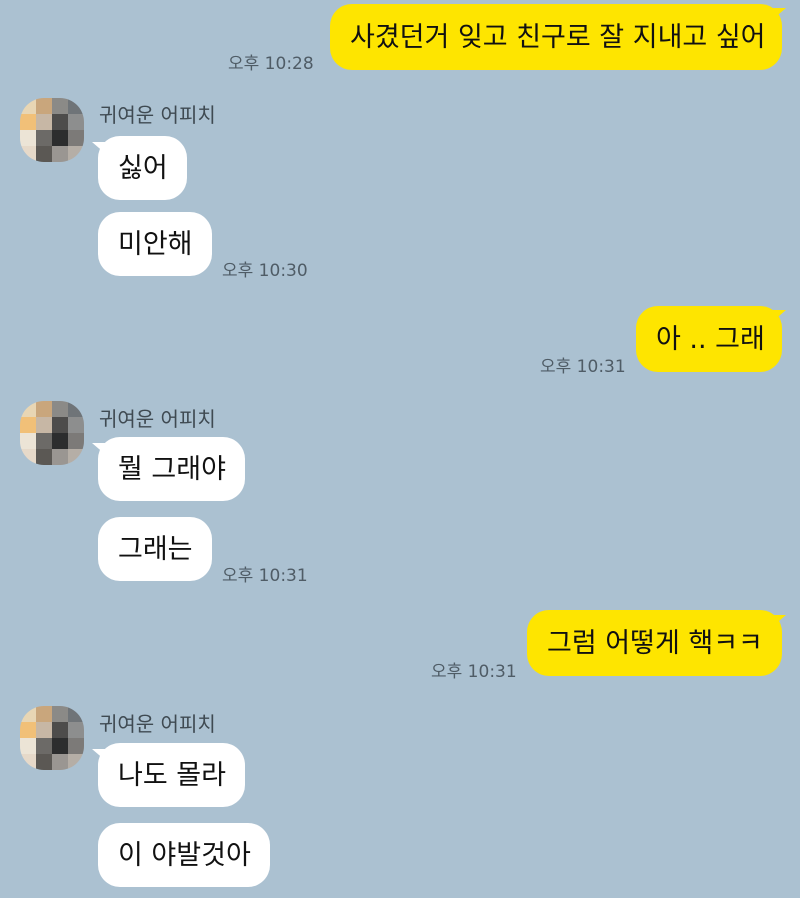 The image size is (800, 898). I want to click on my-message-bubble: 그럼 어떻게 핵ㅋㅋ, so click(654, 643).